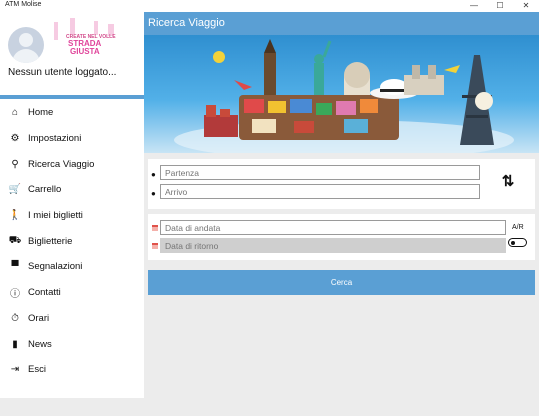  What do you see at coordinates (72, 113) in the screenshot?
I see `sidebar-item-home: ⌂ Home` at bounding box center [72, 113].